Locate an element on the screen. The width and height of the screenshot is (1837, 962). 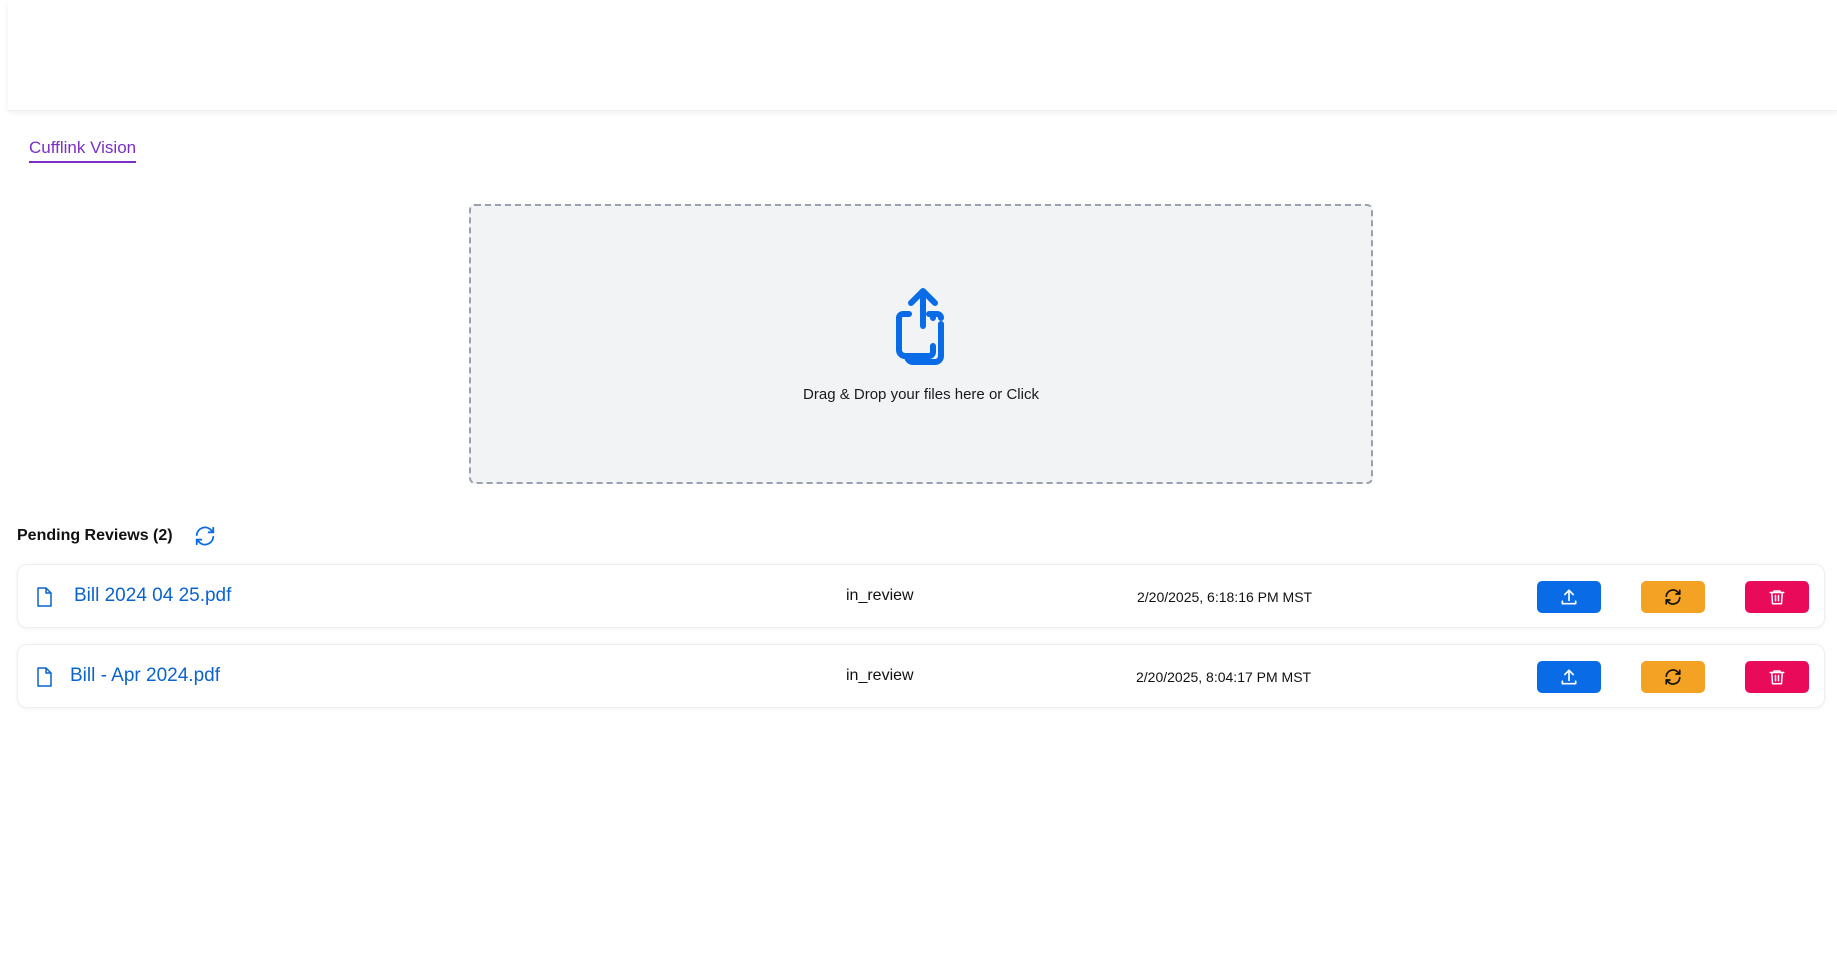
tab-cufflink-vision: Cufflink Vision is located at coordinates (83, 150).